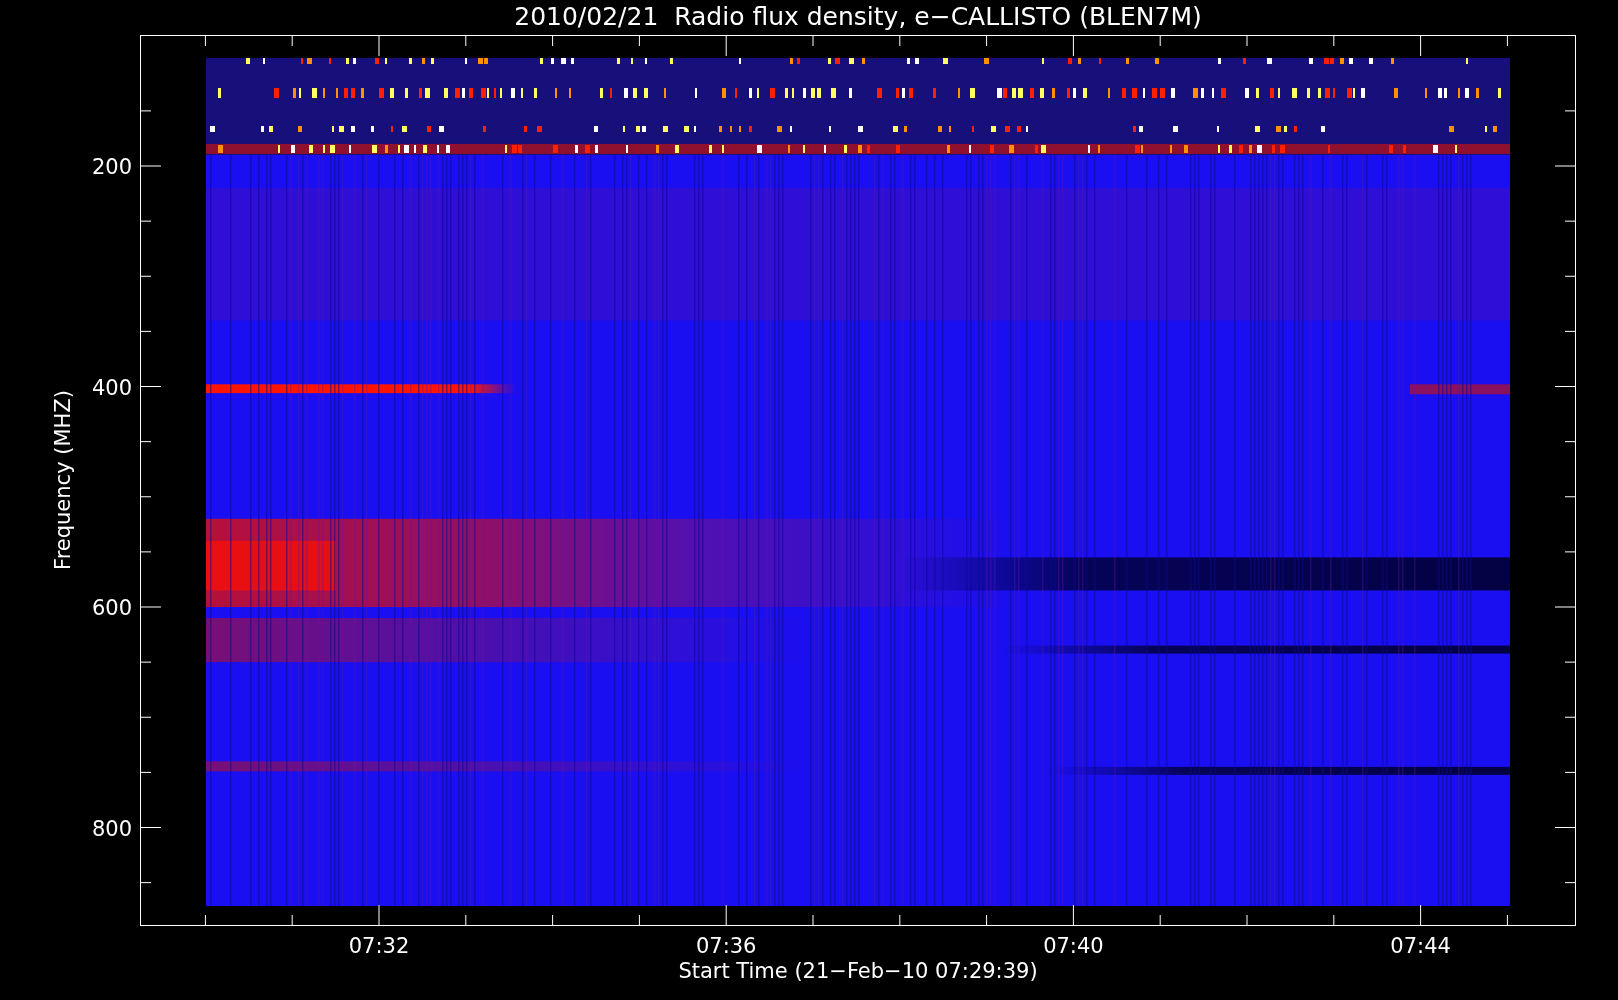 Image resolution: width=1618 pixels, height=1000 pixels. Describe the element at coordinates (858, 16) in the screenshot. I see `plot-title: 2010/02/21 Radio flux density, e−CALLISTO (BLEN7M)` at that location.